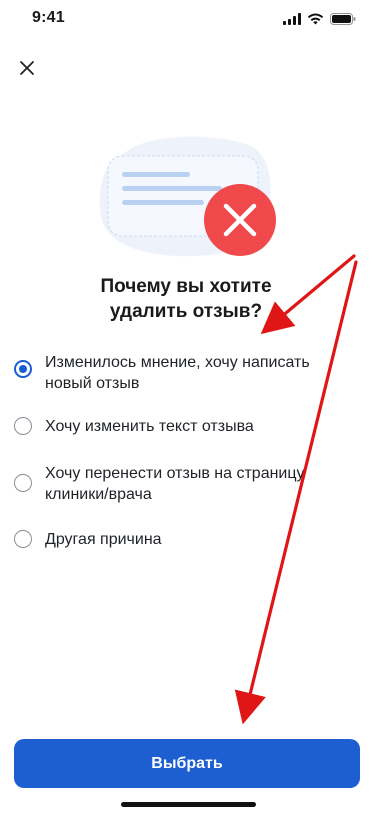 The width and height of the screenshot is (372, 813). Describe the element at coordinates (186, 20) in the screenshot. I see `status-bar: 9:41` at that location.